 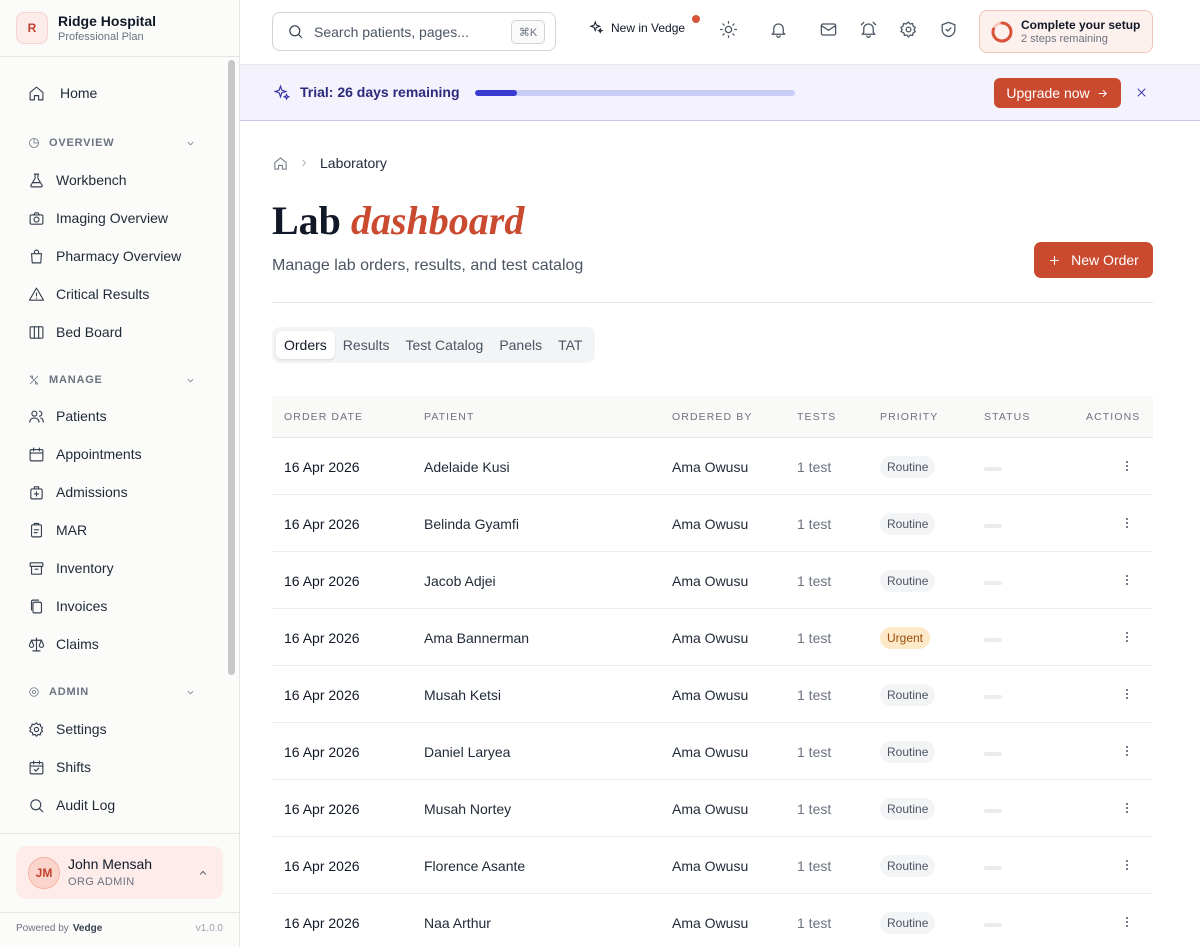 What do you see at coordinates (868, 29) in the screenshot?
I see `alarm-bell-icon` at bounding box center [868, 29].